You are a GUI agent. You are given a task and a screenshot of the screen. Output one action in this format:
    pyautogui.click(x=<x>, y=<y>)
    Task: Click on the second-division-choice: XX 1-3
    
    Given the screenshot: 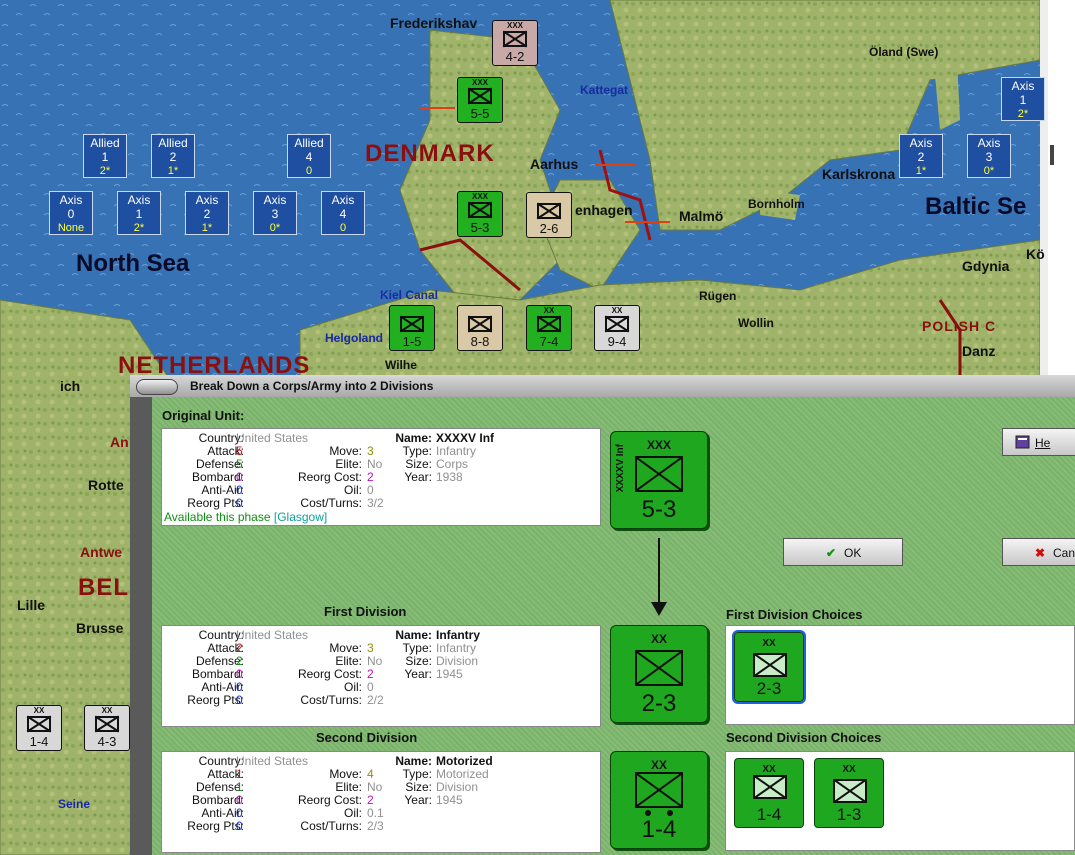 What is the action you would take?
    pyautogui.click(x=849, y=793)
    